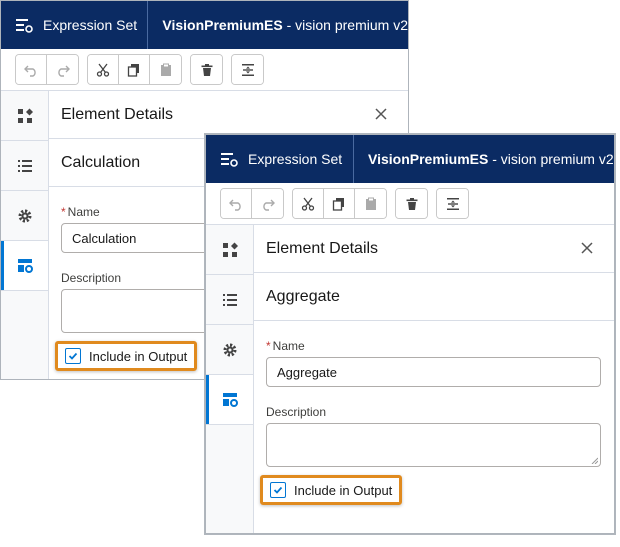  Describe the element at coordinates (296, 412) in the screenshot. I see `description-label: Description` at that location.